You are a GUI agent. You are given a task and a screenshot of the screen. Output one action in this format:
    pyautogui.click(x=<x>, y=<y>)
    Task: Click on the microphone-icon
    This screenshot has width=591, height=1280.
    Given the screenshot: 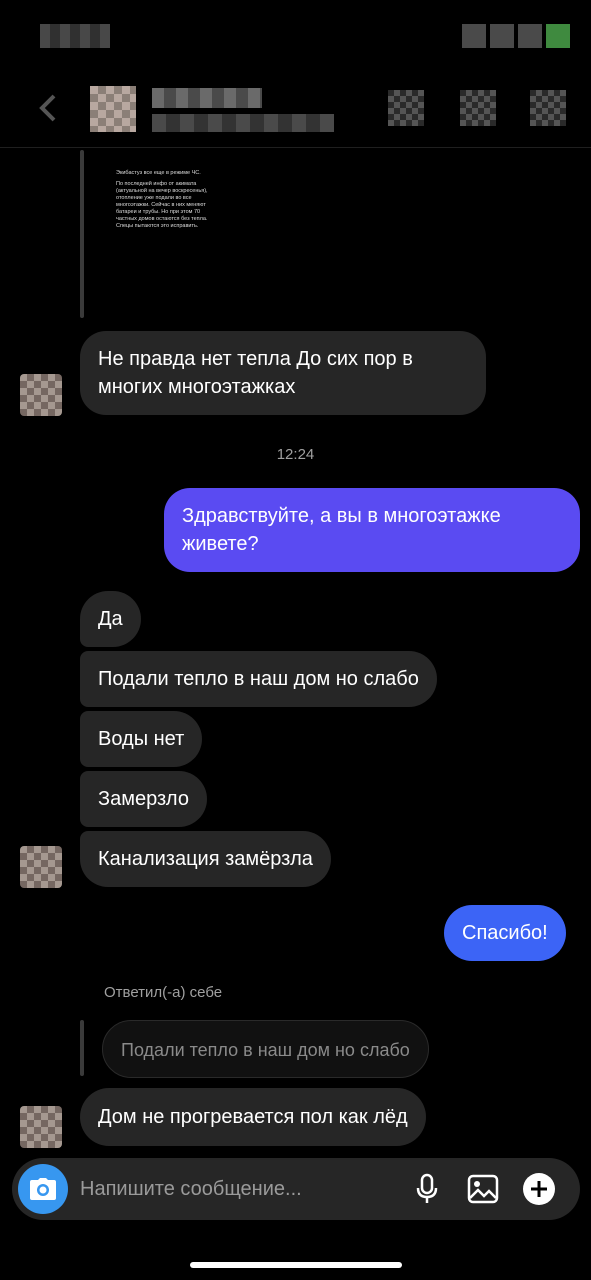 What is the action you would take?
    pyautogui.click(x=427, y=1189)
    